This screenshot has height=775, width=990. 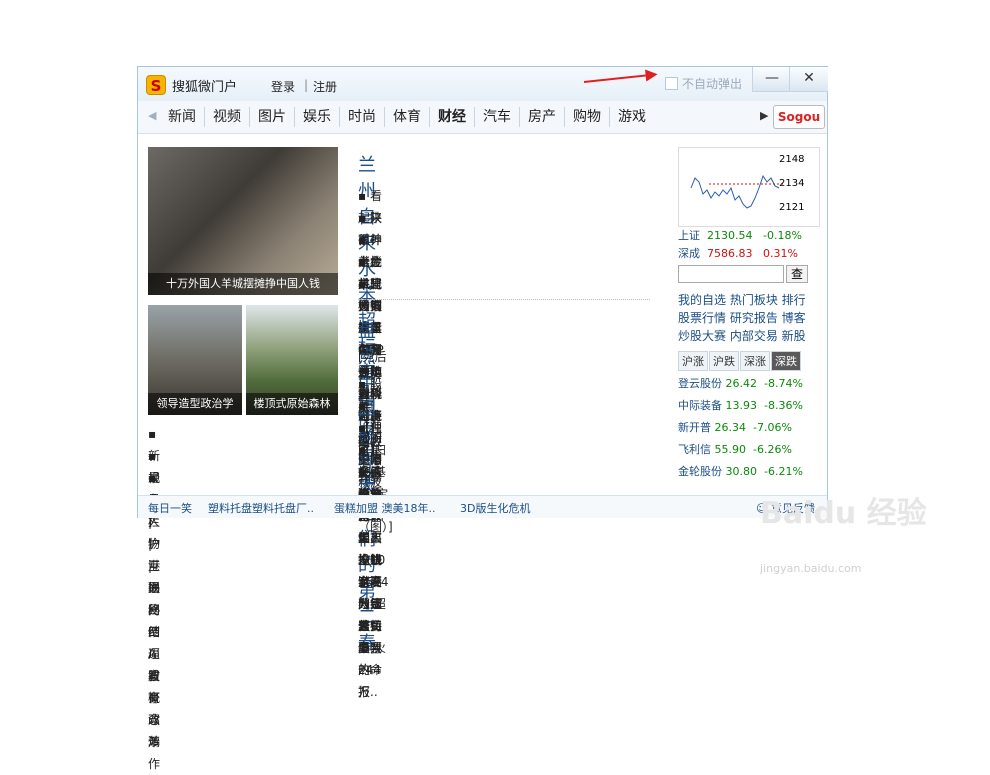 I want to click on baidu-watermark: Baidu 经验, so click(x=843, y=513).